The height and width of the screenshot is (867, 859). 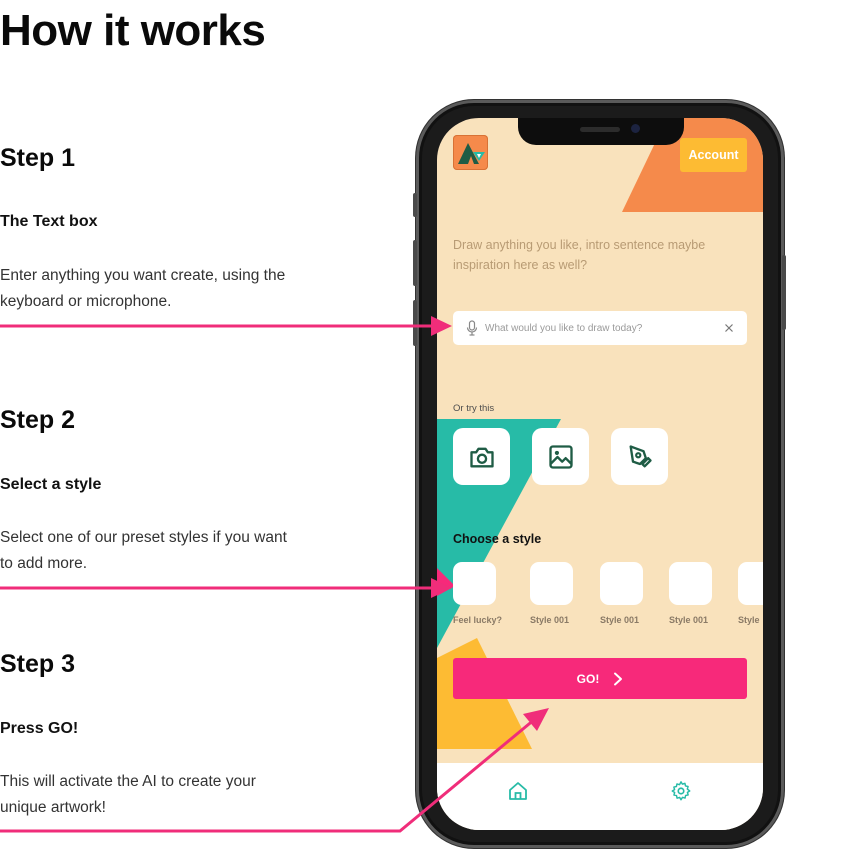 What do you see at coordinates (474, 583) in the screenshot?
I see `style-option-feel-lucky` at bounding box center [474, 583].